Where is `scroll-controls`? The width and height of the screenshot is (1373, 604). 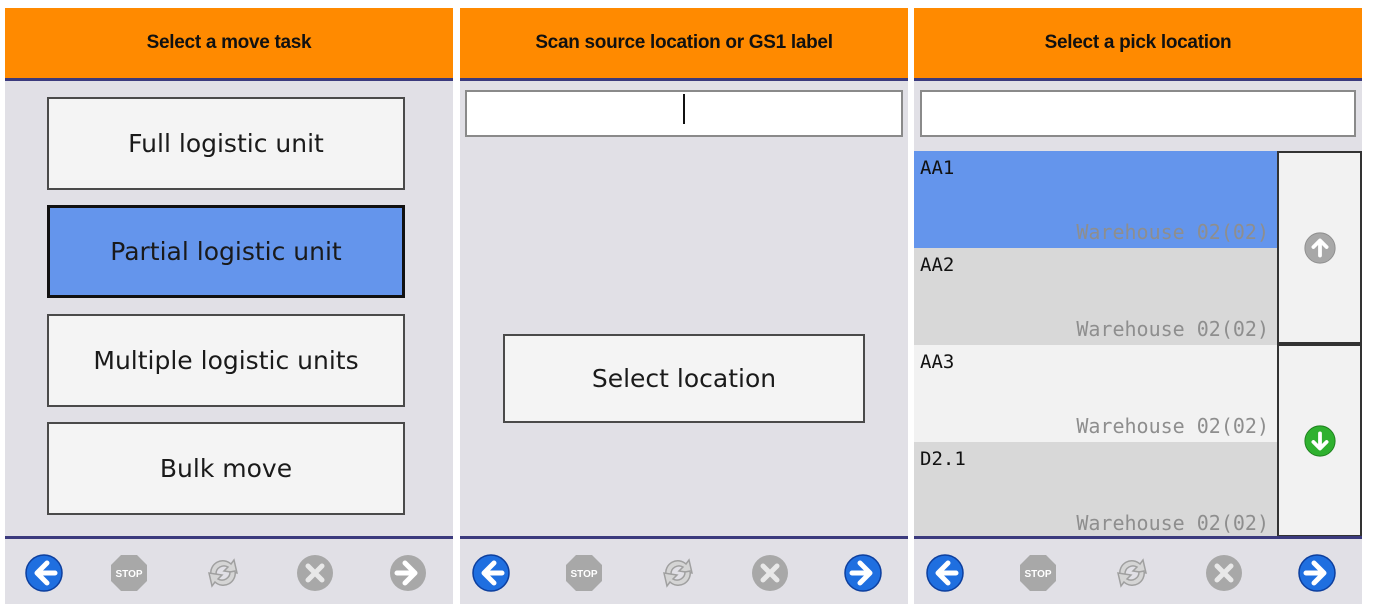 scroll-controls is located at coordinates (1319, 344).